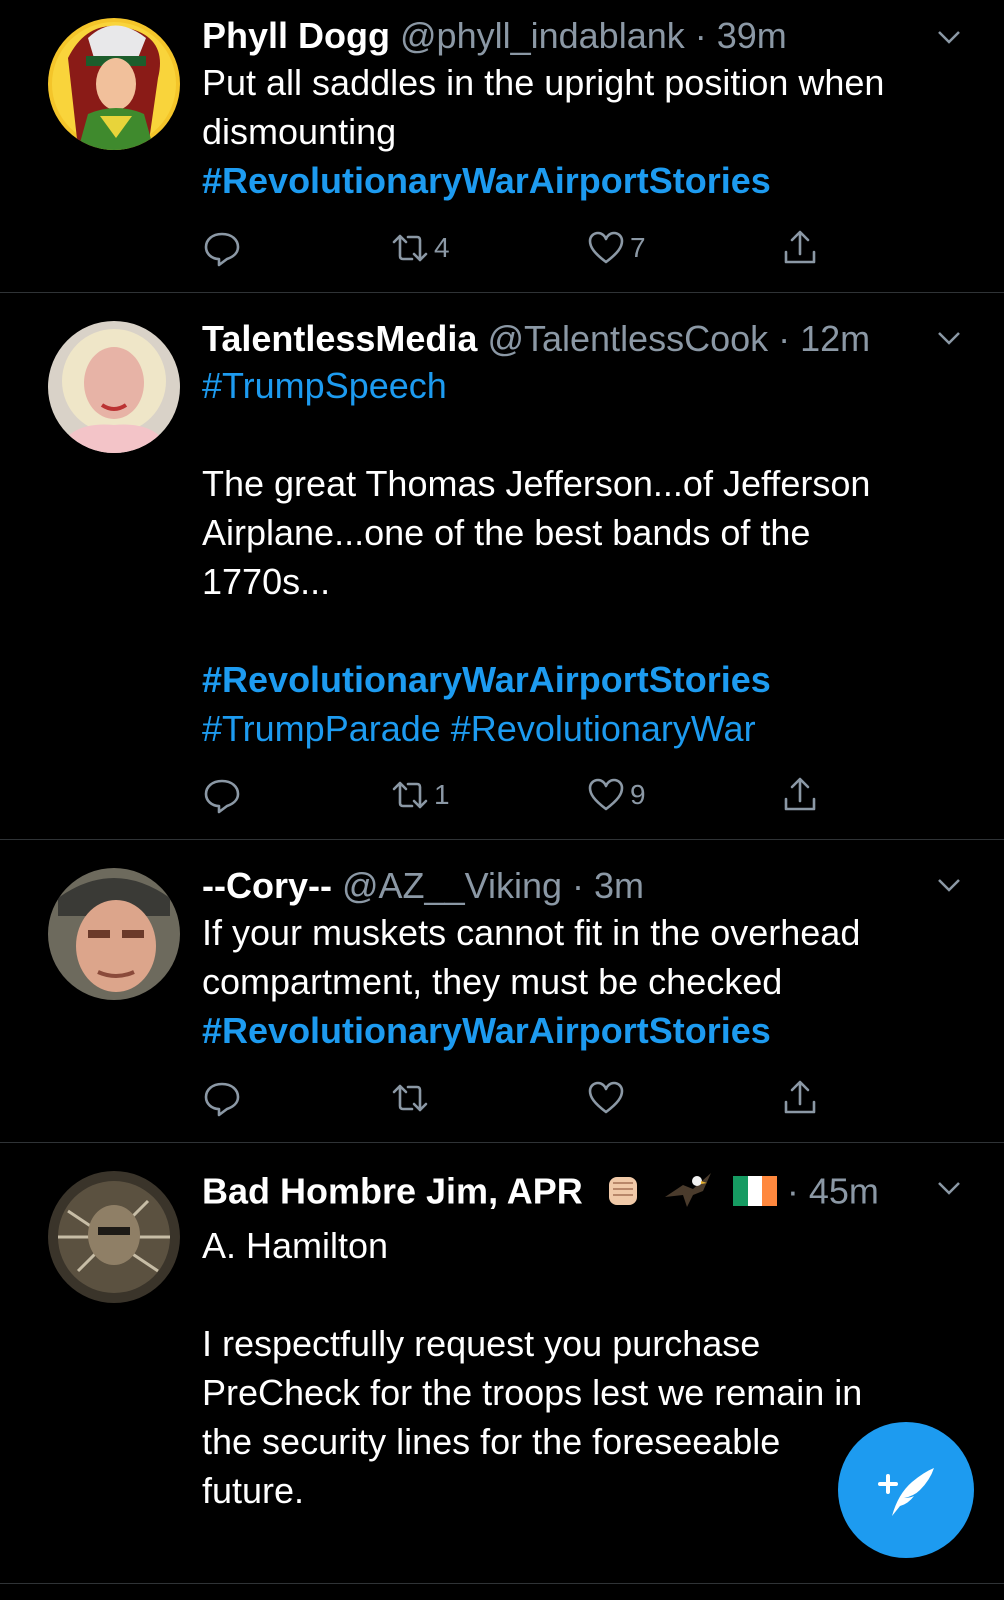 The height and width of the screenshot is (1600, 1004). I want to click on like-count: 9, so click(638, 794).